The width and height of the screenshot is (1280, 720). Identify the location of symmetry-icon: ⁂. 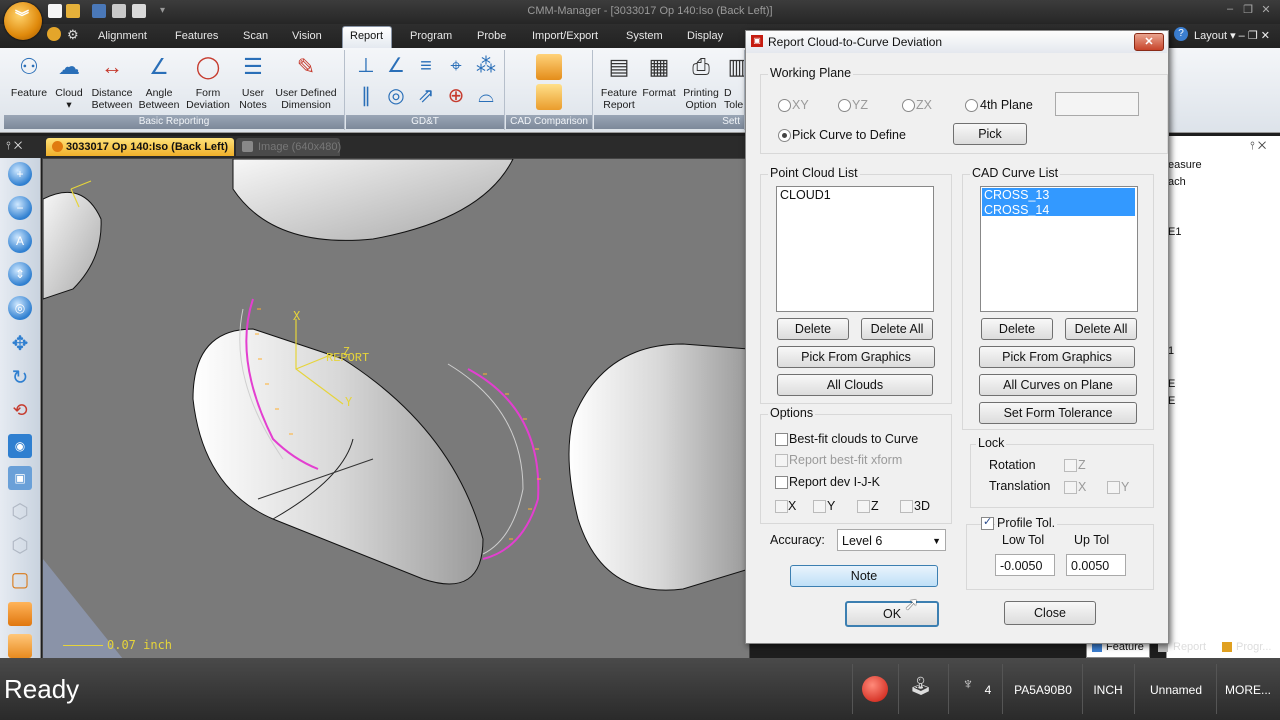
(486, 66).